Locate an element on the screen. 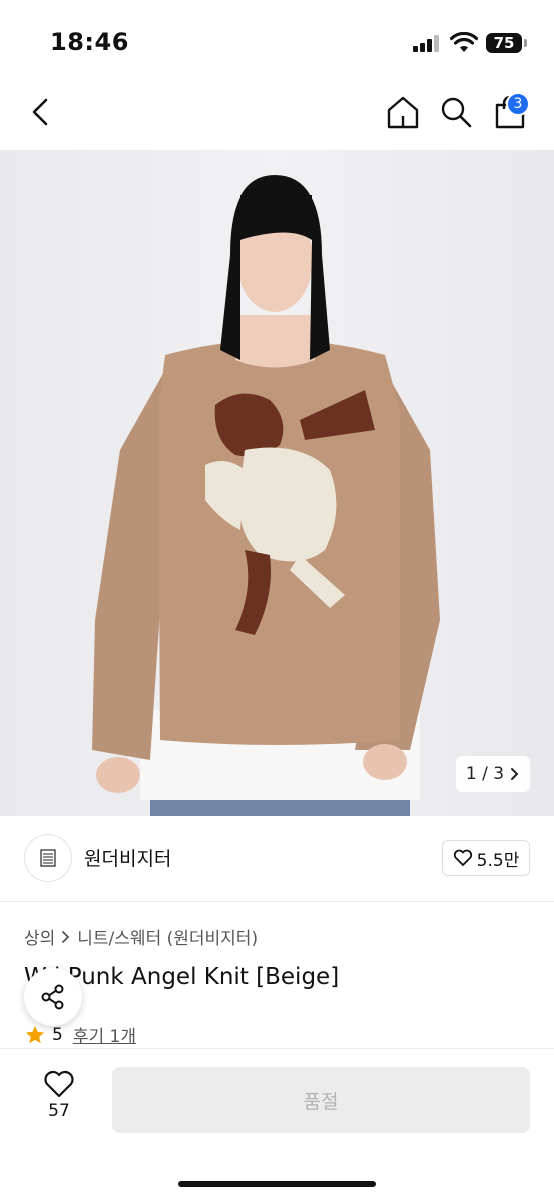 The width and height of the screenshot is (554, 1200). wishlist-count: 57 is located at coordinates (59, 1111).